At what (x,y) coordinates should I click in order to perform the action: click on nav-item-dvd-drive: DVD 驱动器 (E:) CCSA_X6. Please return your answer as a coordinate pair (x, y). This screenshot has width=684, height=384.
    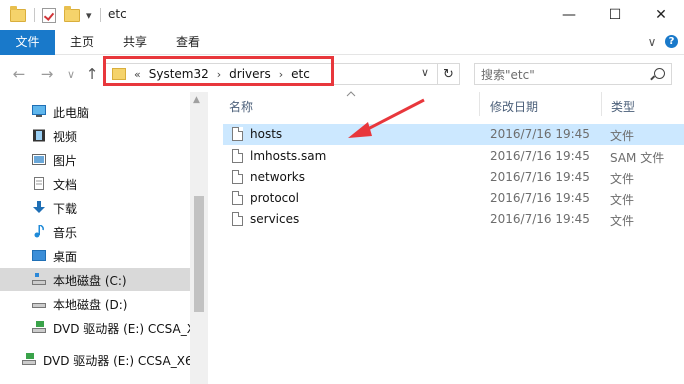
    Looking at the image, I should click on (101, 327).